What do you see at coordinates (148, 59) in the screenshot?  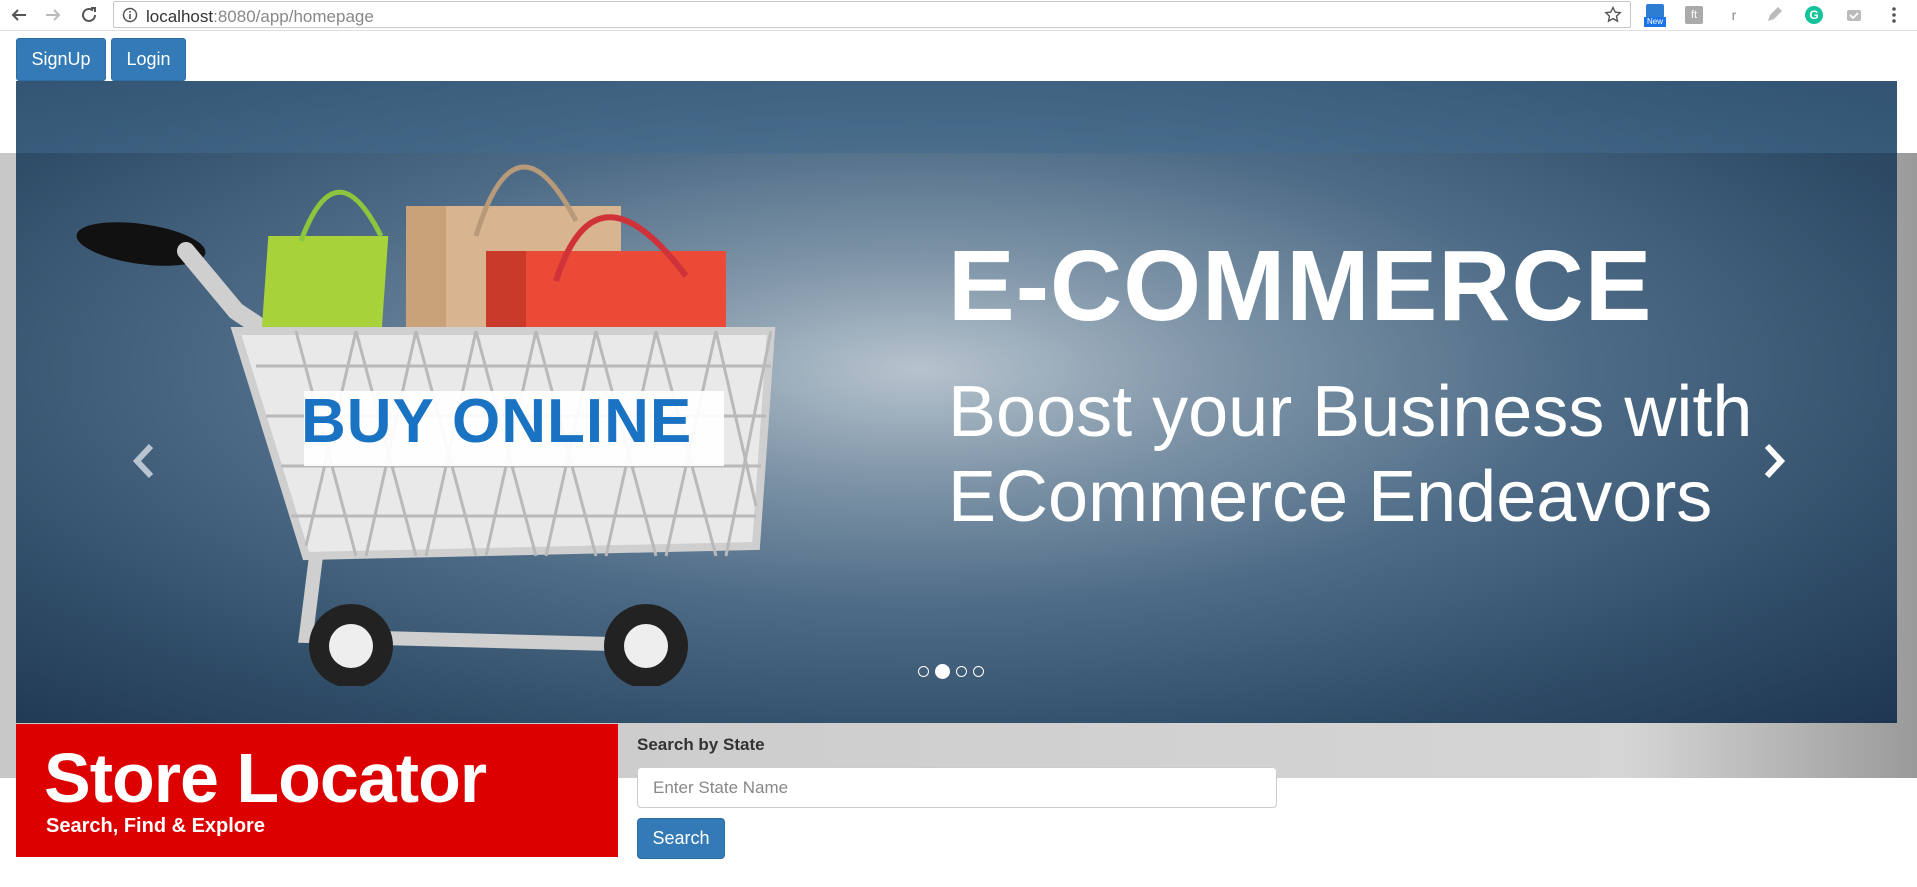 I see `login-button: Login` at bounding box center [148, 59].